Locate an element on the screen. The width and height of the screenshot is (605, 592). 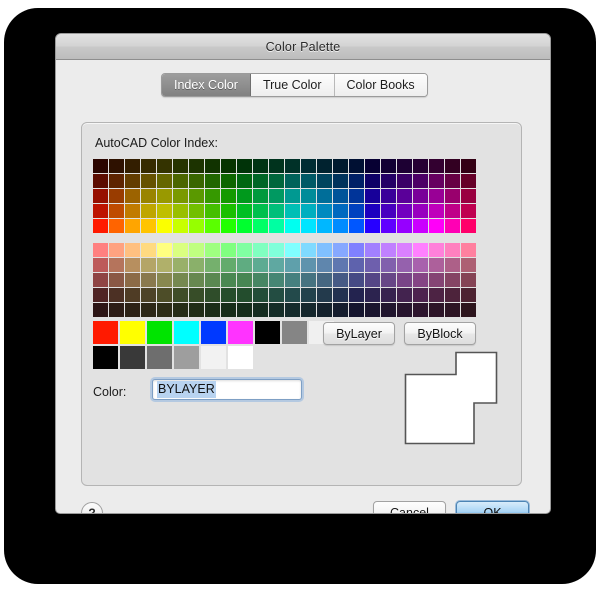
tab-true-color: True Color is located at coordinates (292, 85).